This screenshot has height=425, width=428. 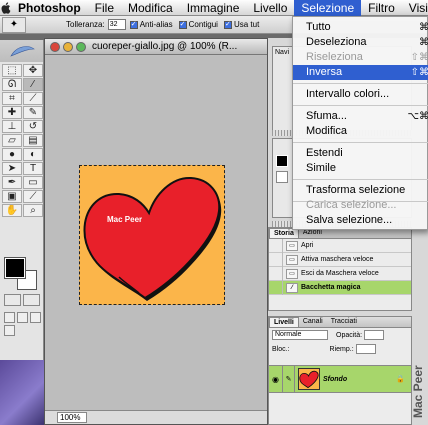 I want to click on checkbox-checked-icon, so click(x=133, y=24).